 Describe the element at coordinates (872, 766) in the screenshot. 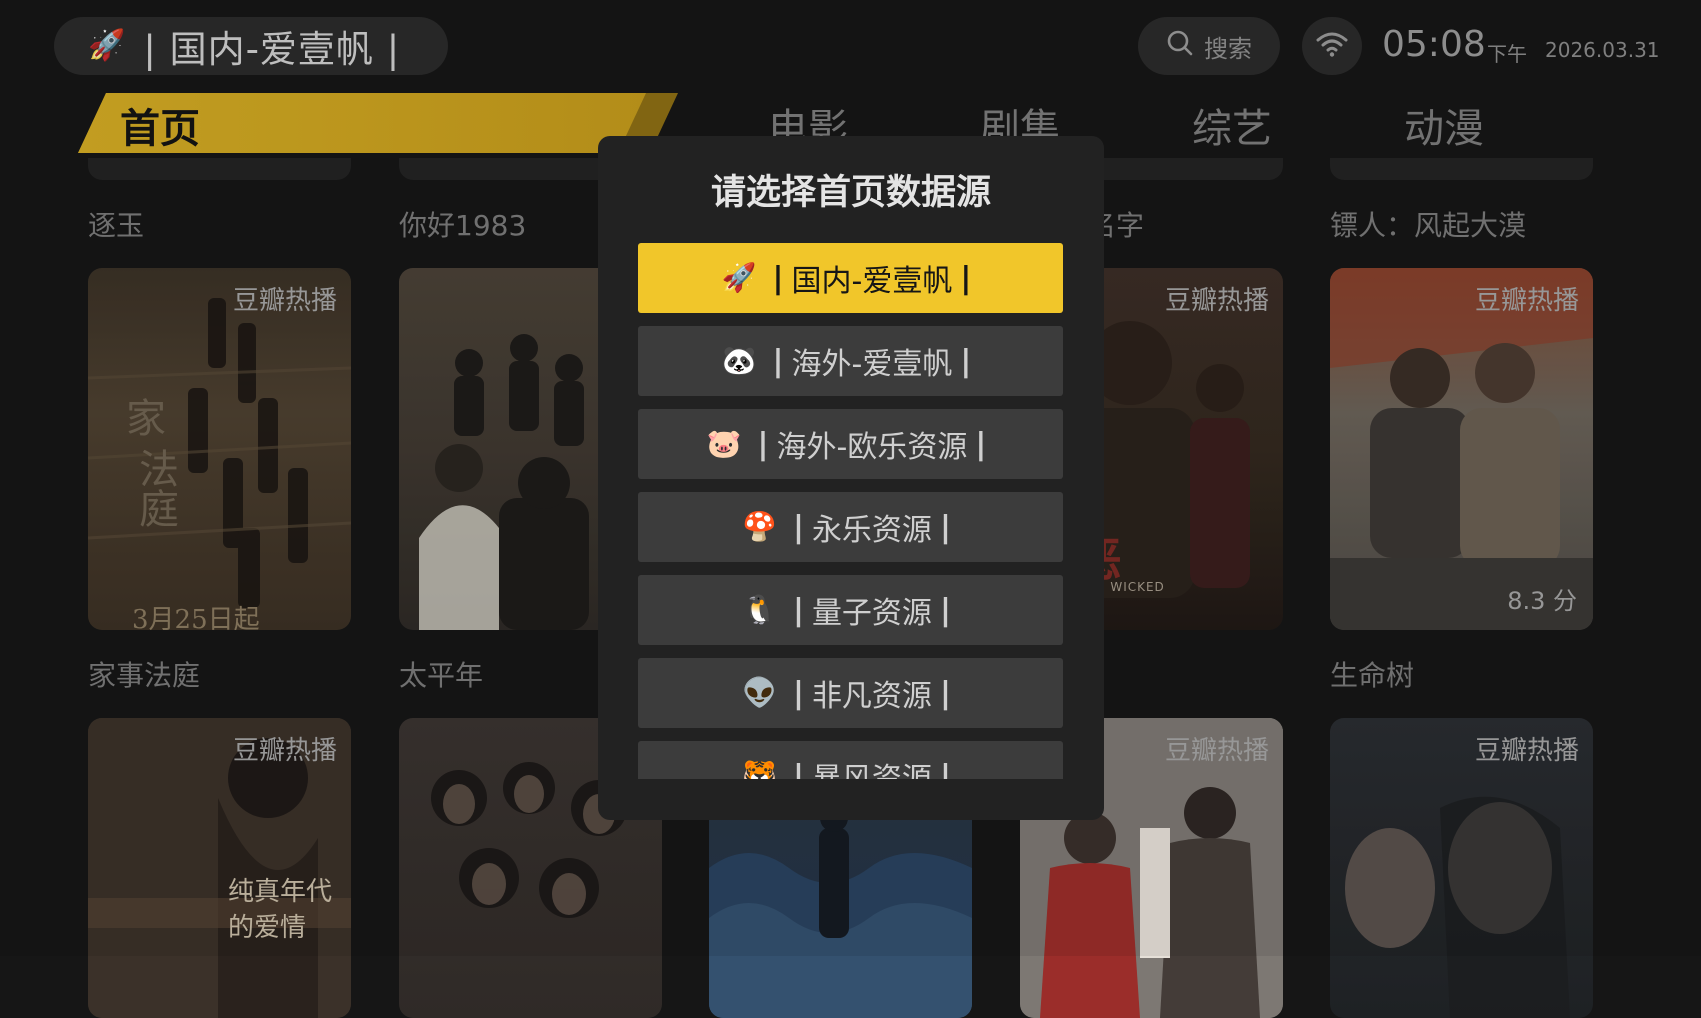

I see `option-label: 暴风资源` at that location.